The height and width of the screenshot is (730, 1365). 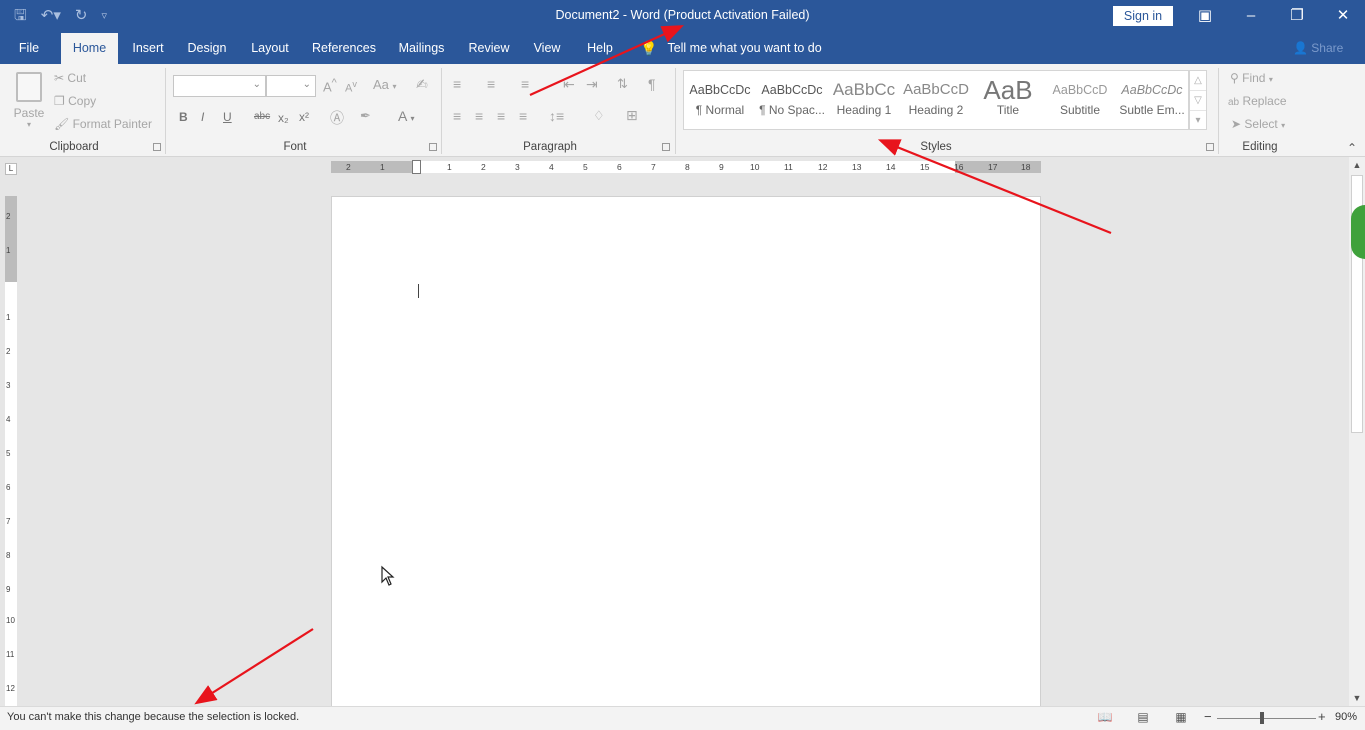 What do you see at coordinates (1143, 16) in the screenshot?
I see `sign-in-button: Sign in` at bounding box center [1143, 16].